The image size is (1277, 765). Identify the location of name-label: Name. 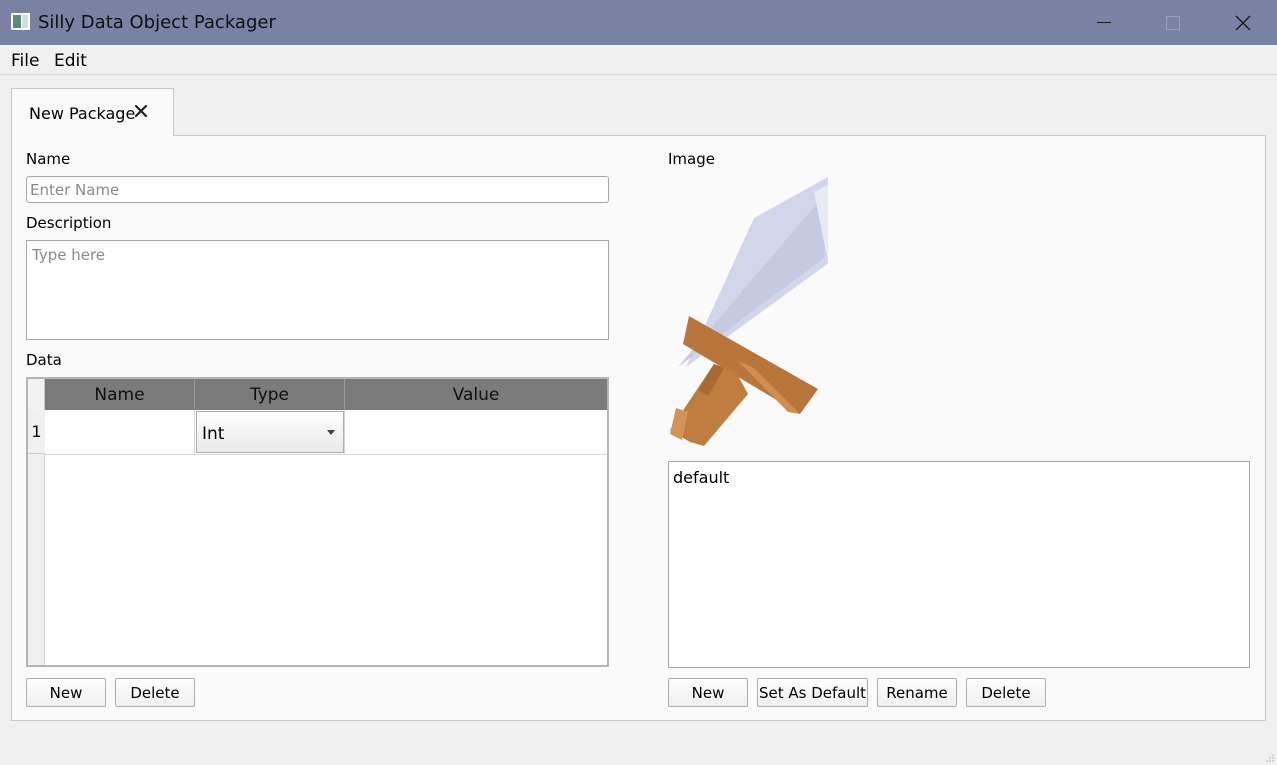
(48, 159).